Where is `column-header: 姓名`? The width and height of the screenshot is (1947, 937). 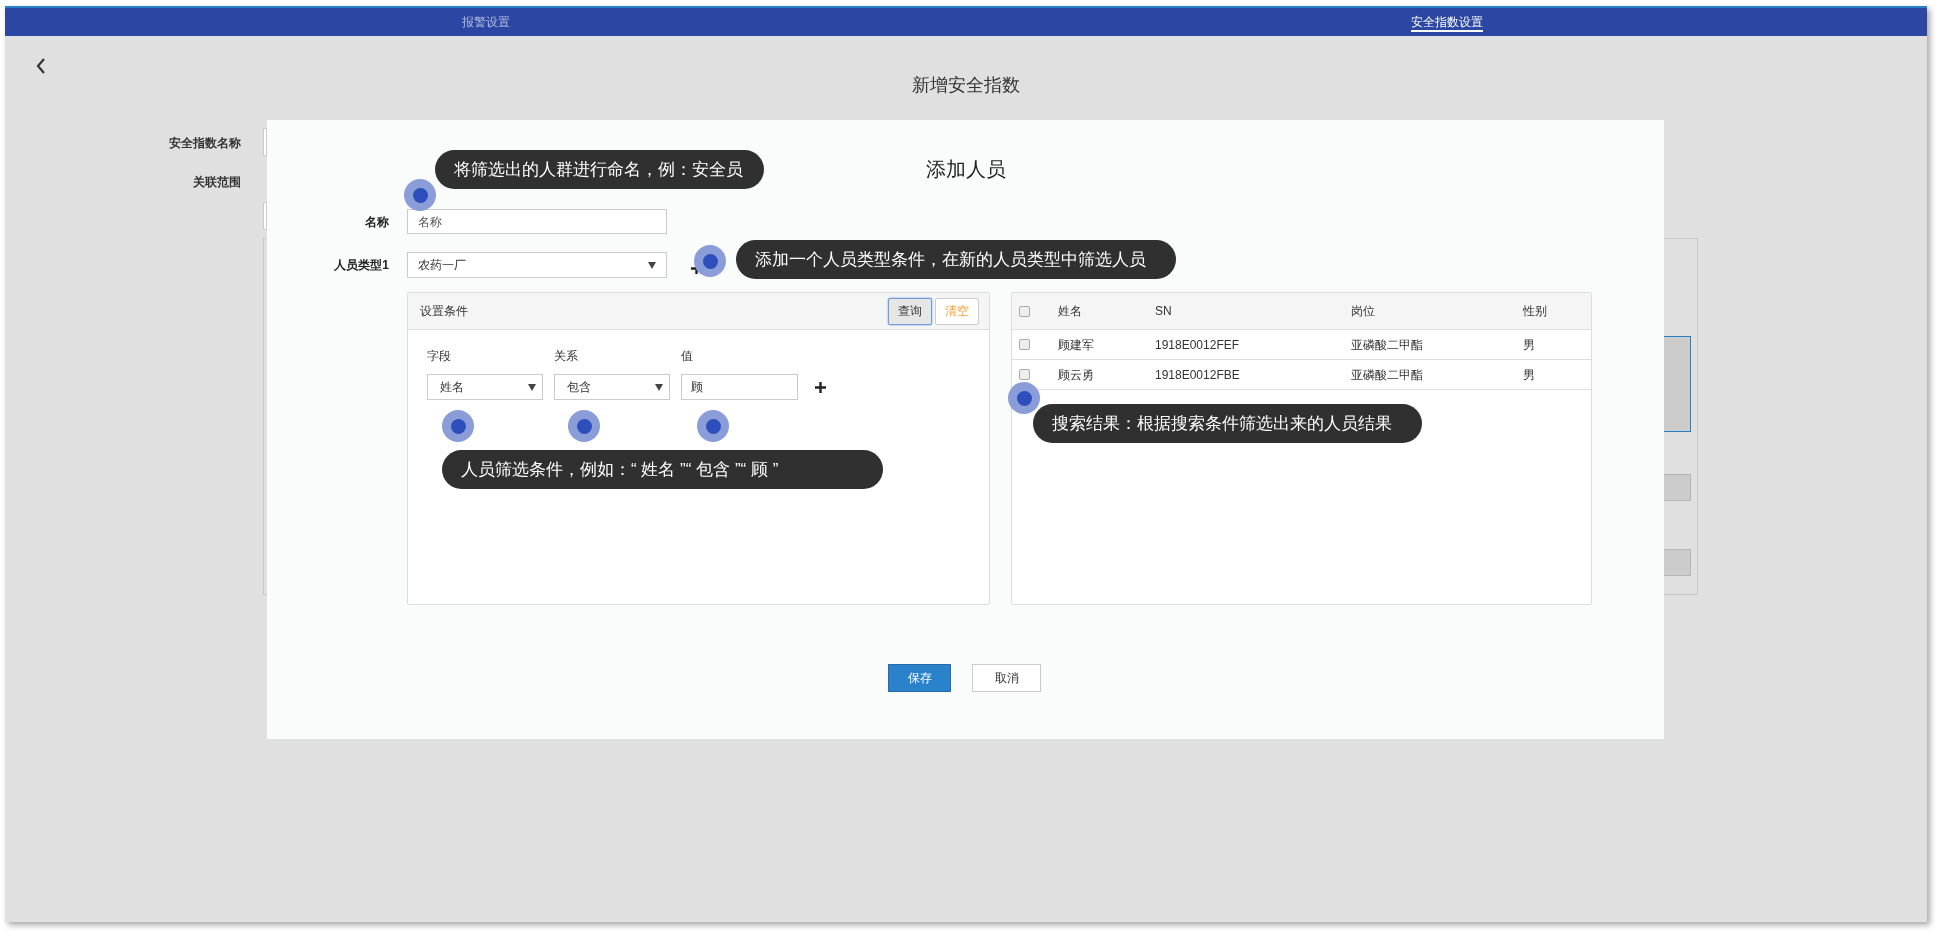 column-header: 姓名 is located at coordinates (1070, 311).